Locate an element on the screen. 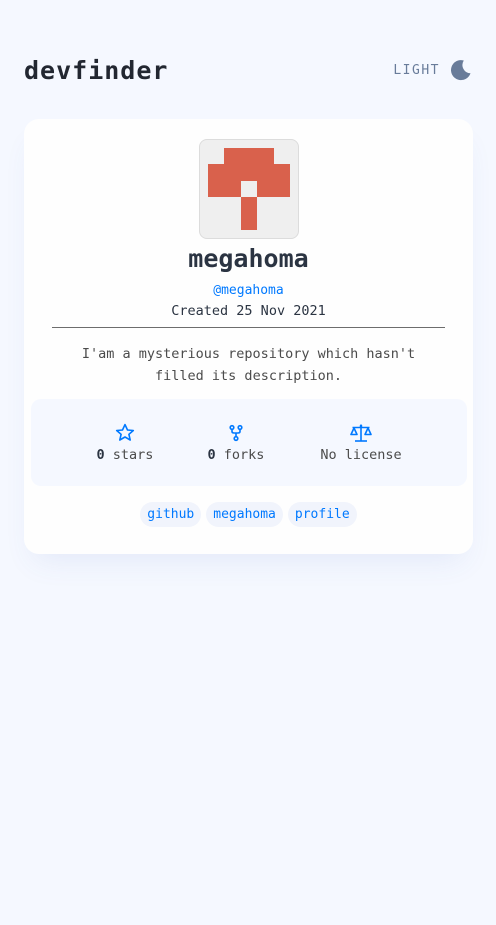  stars-count: 0 is located at coordinates (100, 455).